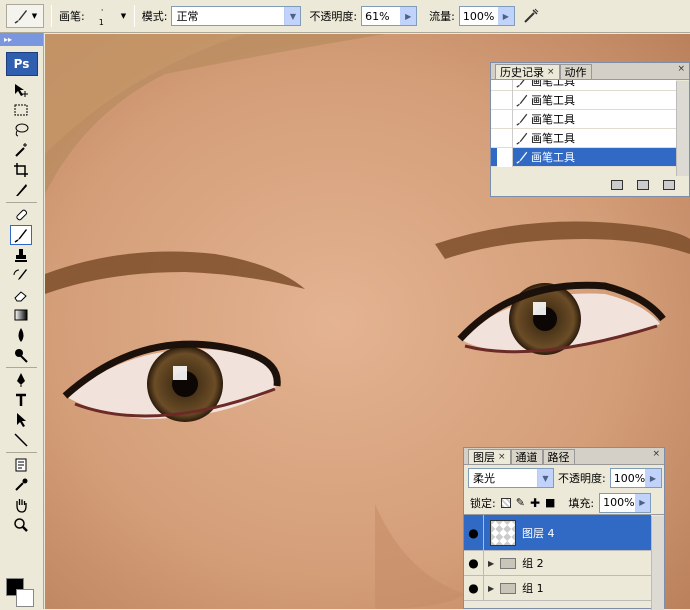  Describe the element at coordinates (583, 157) in the screenshot. I see `history-row-selected: 画笔工具` at that location.